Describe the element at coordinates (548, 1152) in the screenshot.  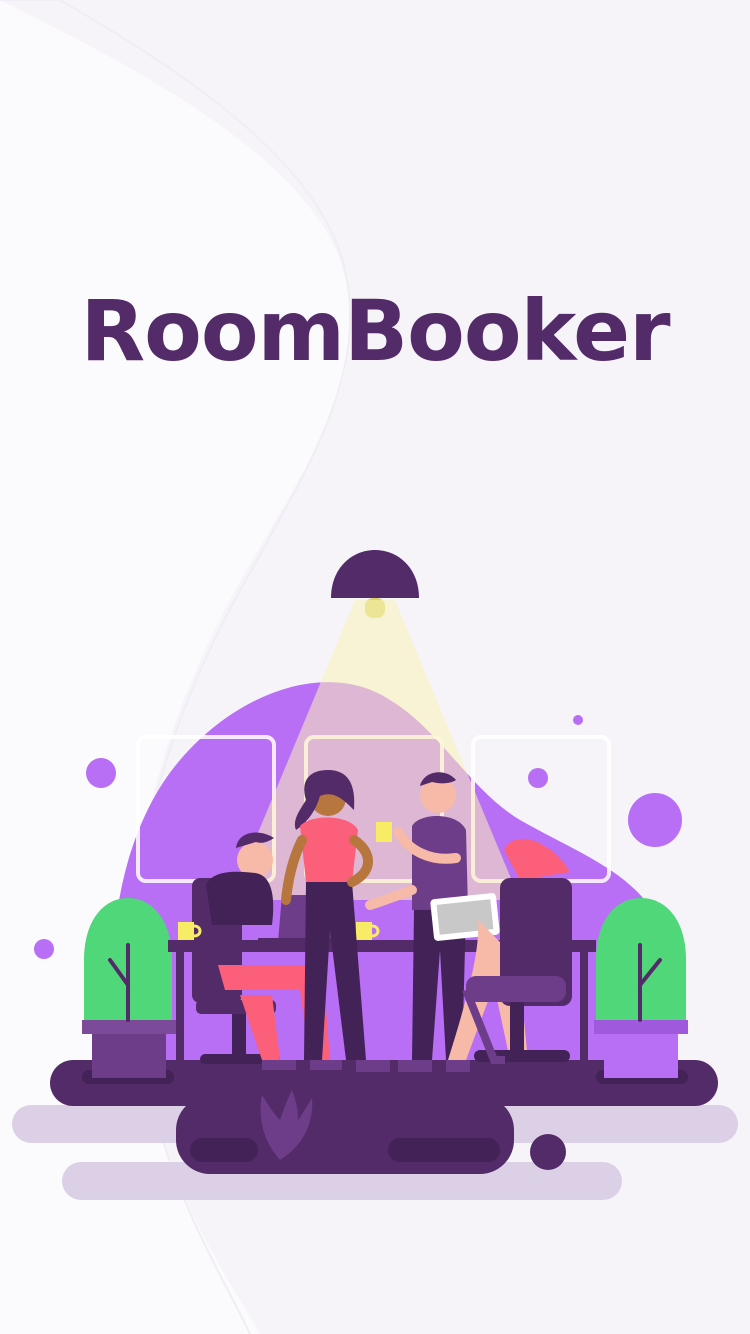
I see `floor-dot` at that location.